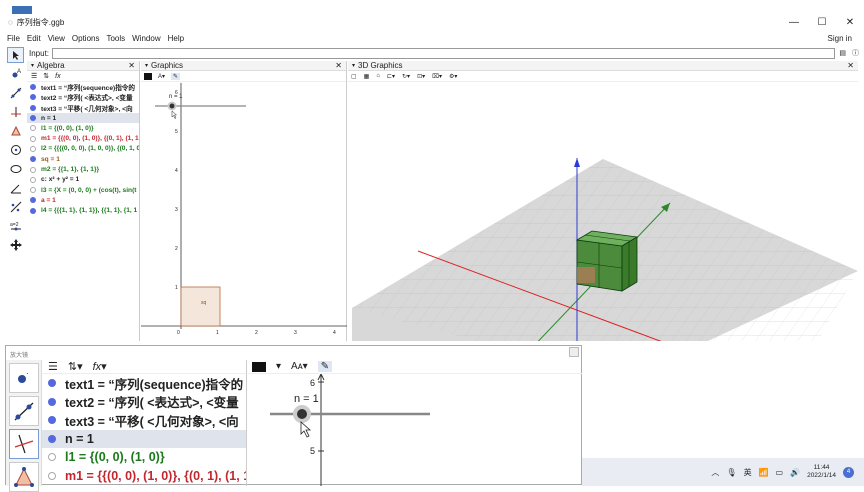 Image resolution: width=864 pixels, height=492 pixels. Describe the element at coordinates (24, 411) in the screenshot. I see `line-tool-icon` at that location.